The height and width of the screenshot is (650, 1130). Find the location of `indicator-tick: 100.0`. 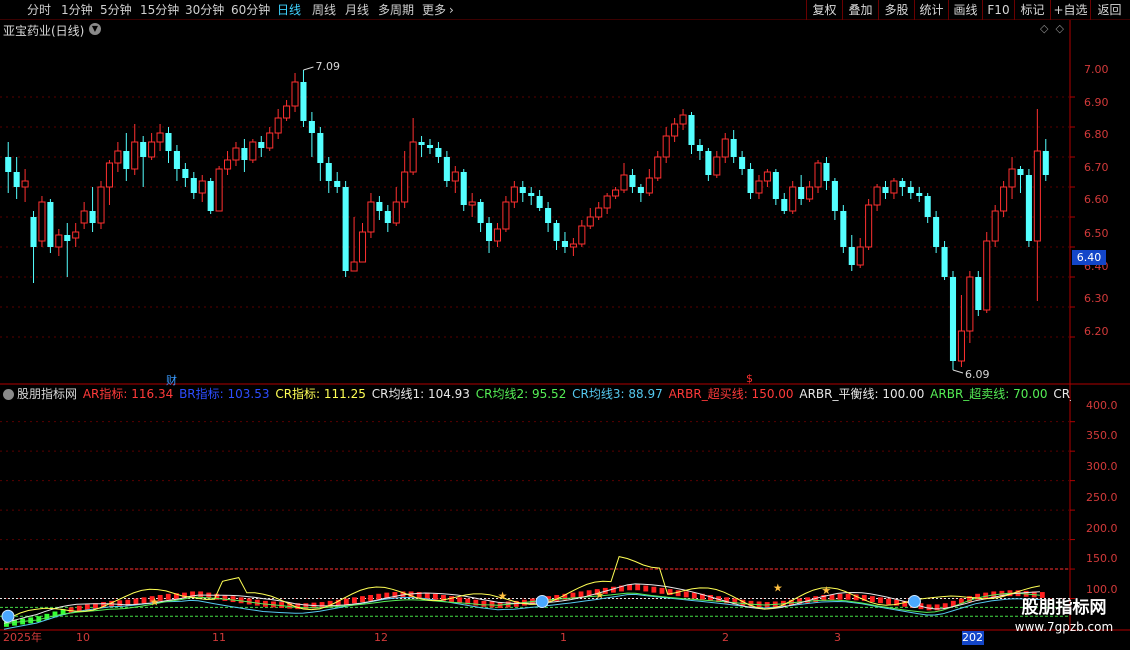

indicator-tick: 100.0 is located at coordinates (1102, 589).